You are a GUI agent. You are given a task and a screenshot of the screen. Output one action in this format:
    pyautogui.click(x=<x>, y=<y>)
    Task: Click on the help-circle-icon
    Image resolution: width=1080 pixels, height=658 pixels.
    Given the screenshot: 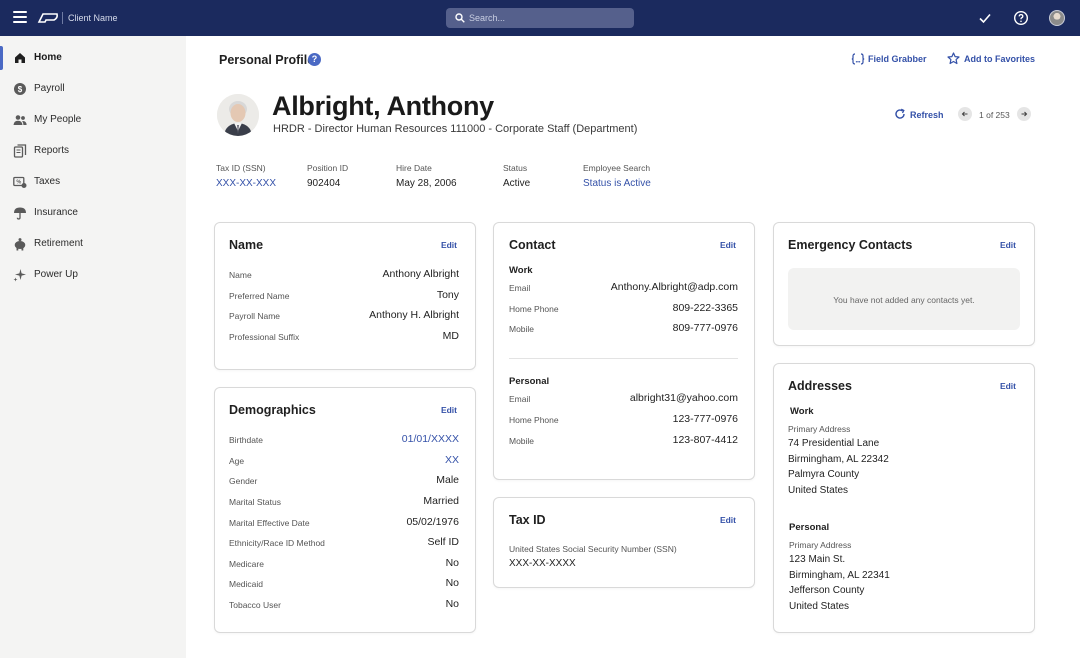 What is the action you would take?
    pyautogui.click(x=1021, y=18)
    